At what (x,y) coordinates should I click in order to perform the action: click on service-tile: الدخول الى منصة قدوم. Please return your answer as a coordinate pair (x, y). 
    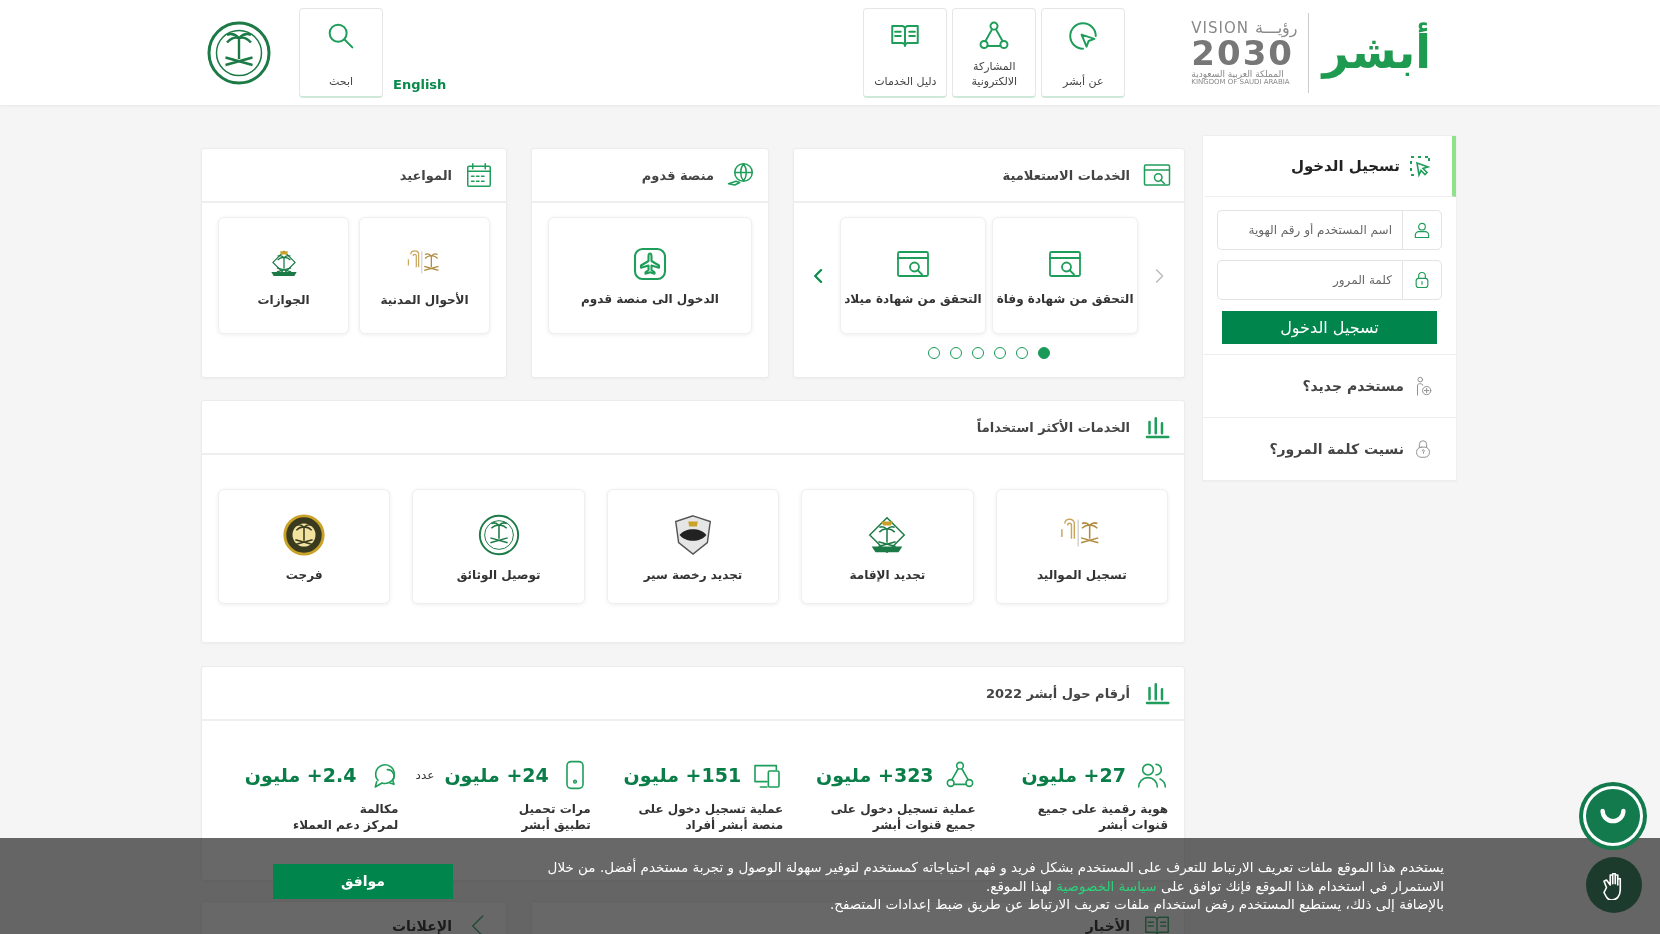
    Looking at the image, I should click on (650, 275).